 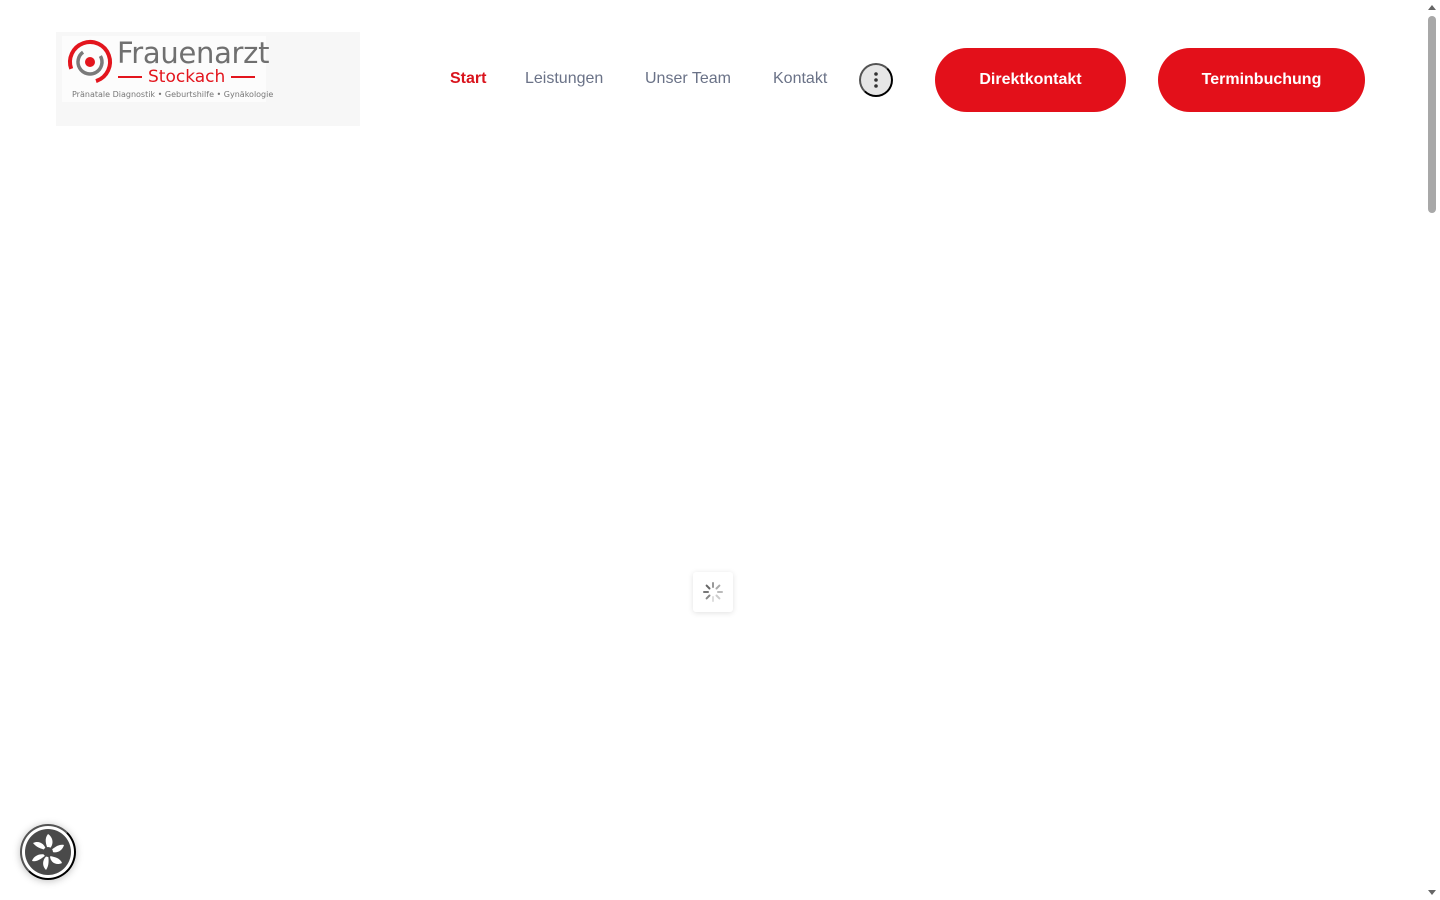 I want to click on nav-item-unser-team: Unser Team, so click(x=688, y=79).